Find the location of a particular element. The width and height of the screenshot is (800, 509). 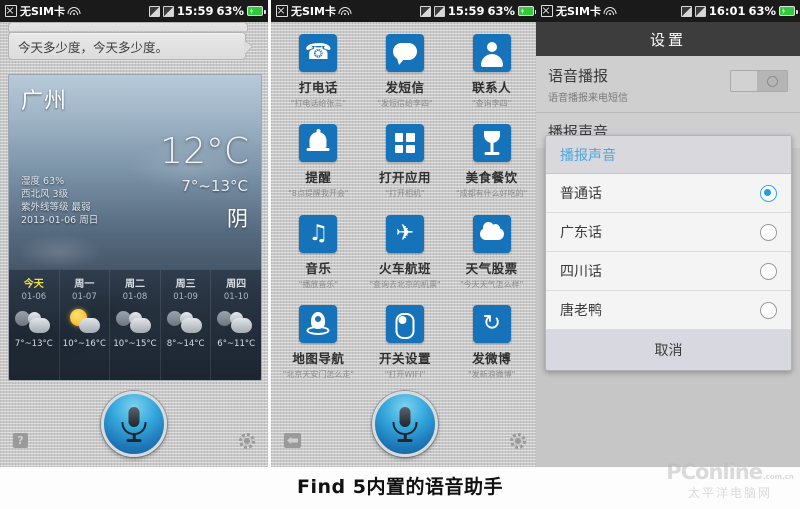

panel1-toolbar: ? is located at coordinates (134, 428).